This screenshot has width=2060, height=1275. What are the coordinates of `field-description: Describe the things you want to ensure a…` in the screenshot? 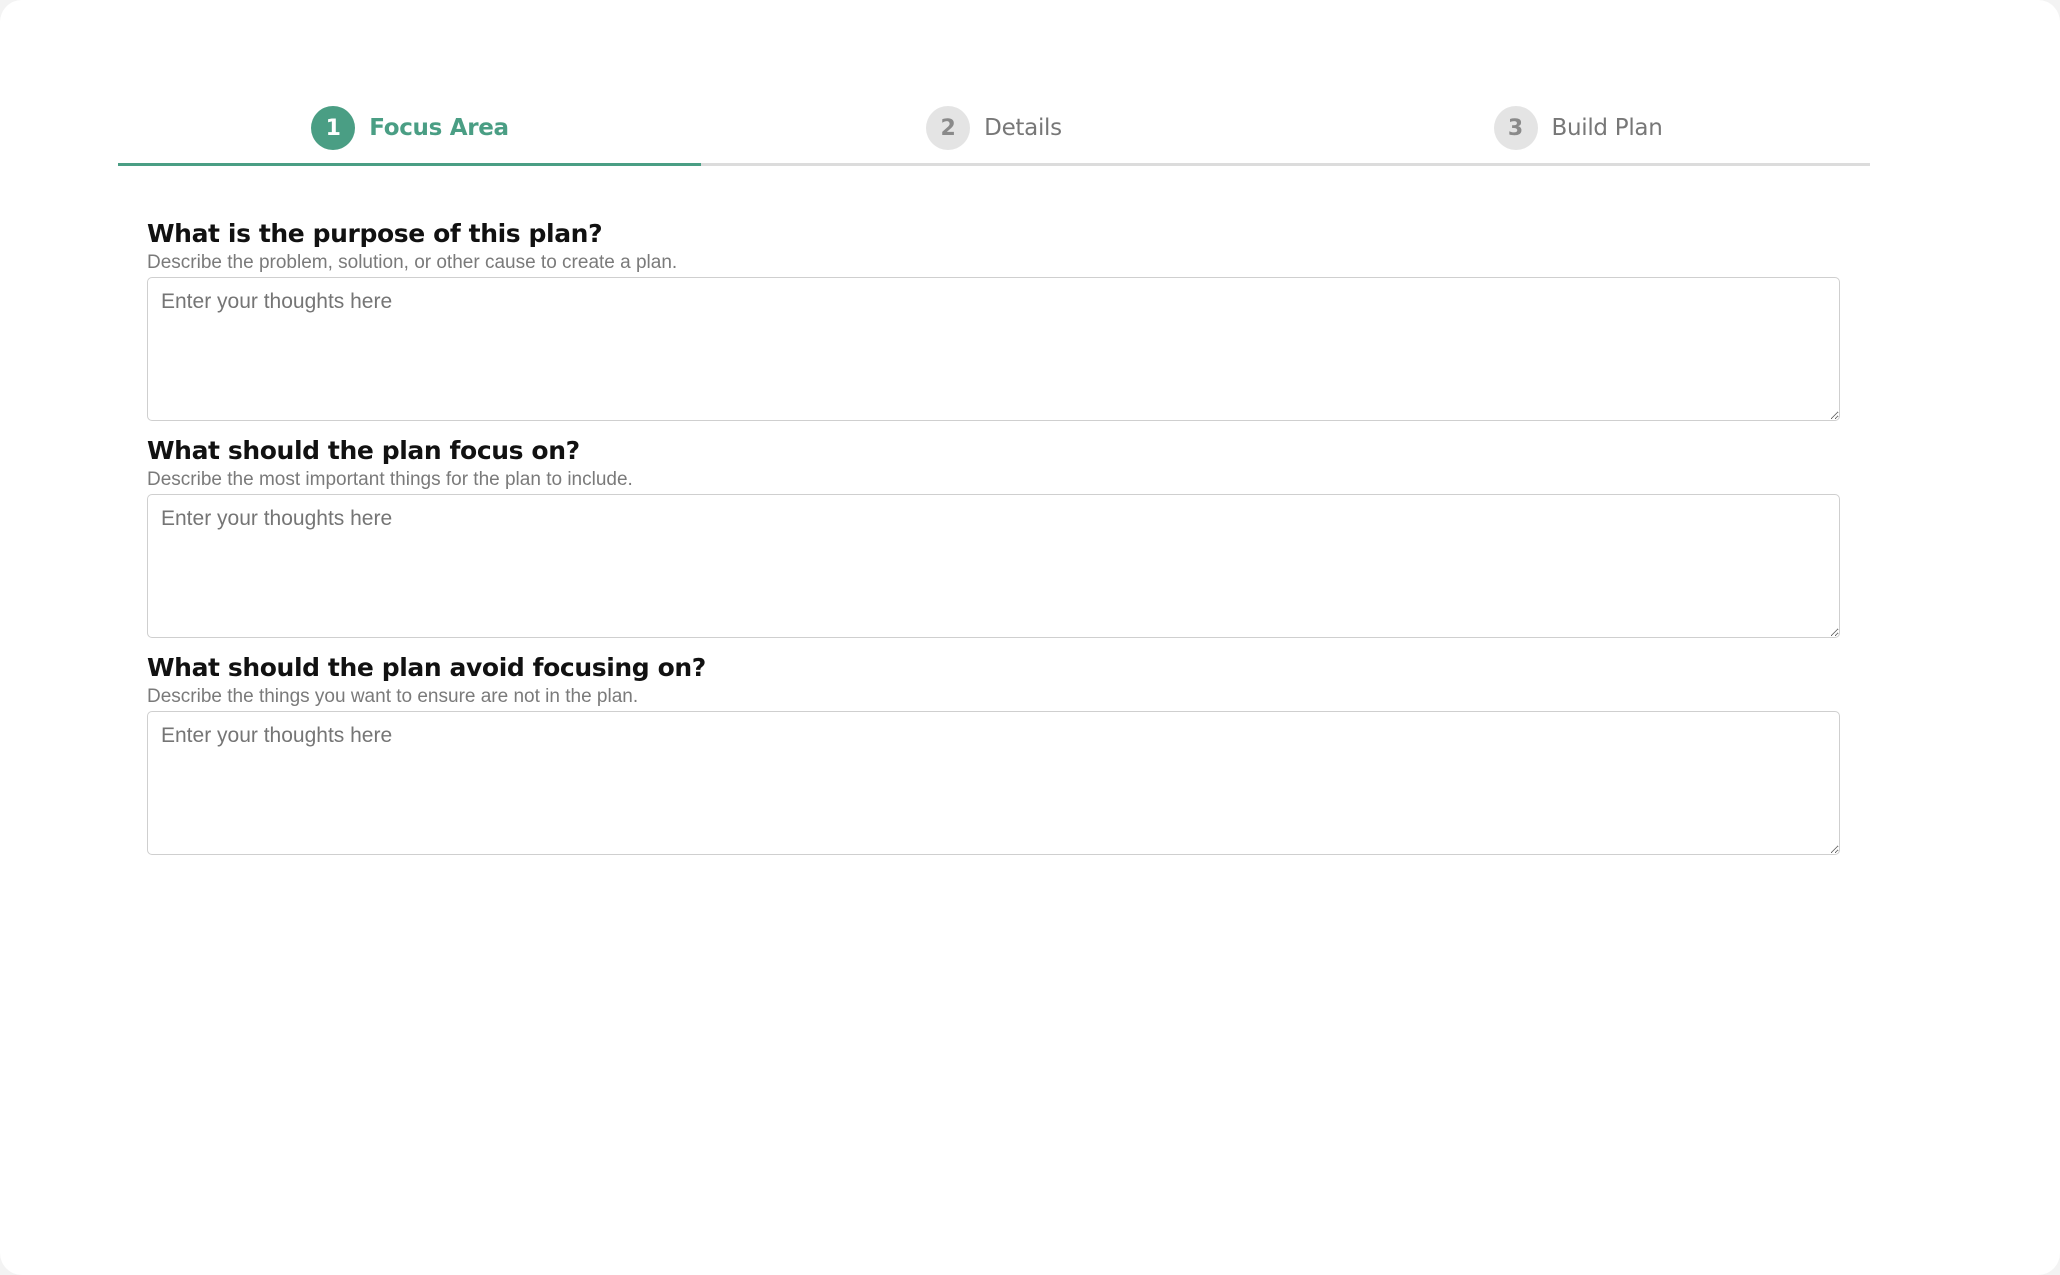 It's located at (393, 696).